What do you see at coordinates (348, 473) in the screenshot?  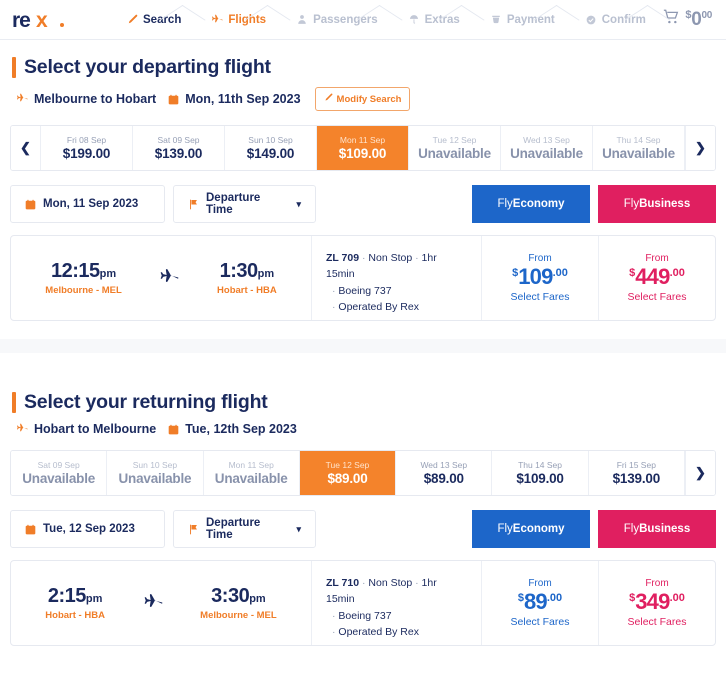 I see `date-cell-selected: Tue 12 Sep $89.00` at bounding box center [348, 473].